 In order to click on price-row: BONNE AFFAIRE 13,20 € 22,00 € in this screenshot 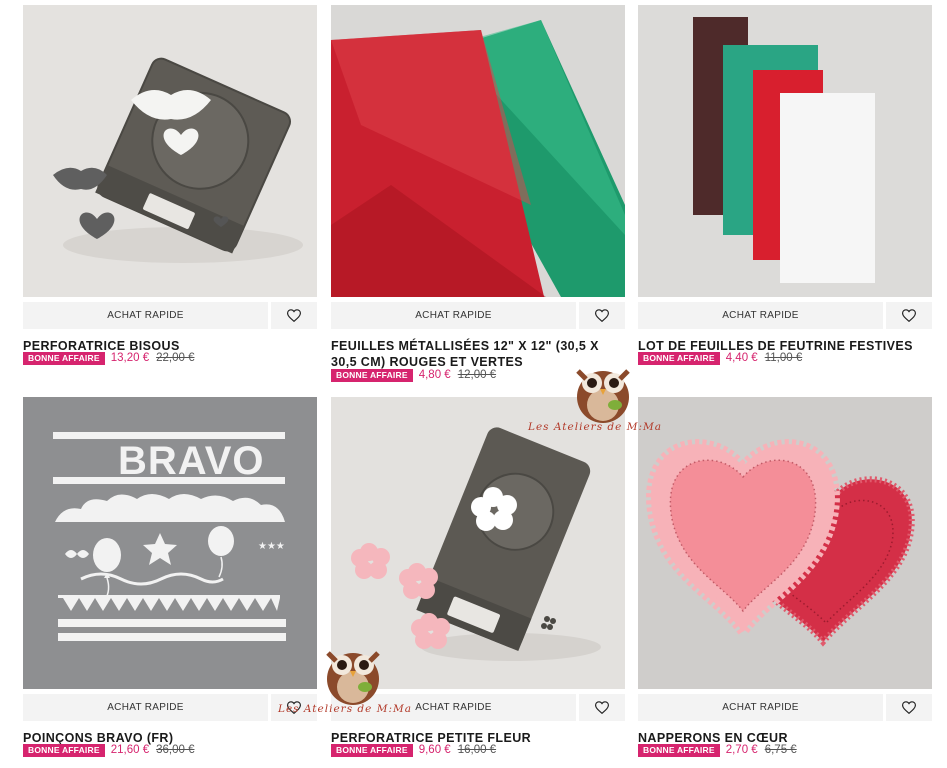, I will do `click(108, 358)`.